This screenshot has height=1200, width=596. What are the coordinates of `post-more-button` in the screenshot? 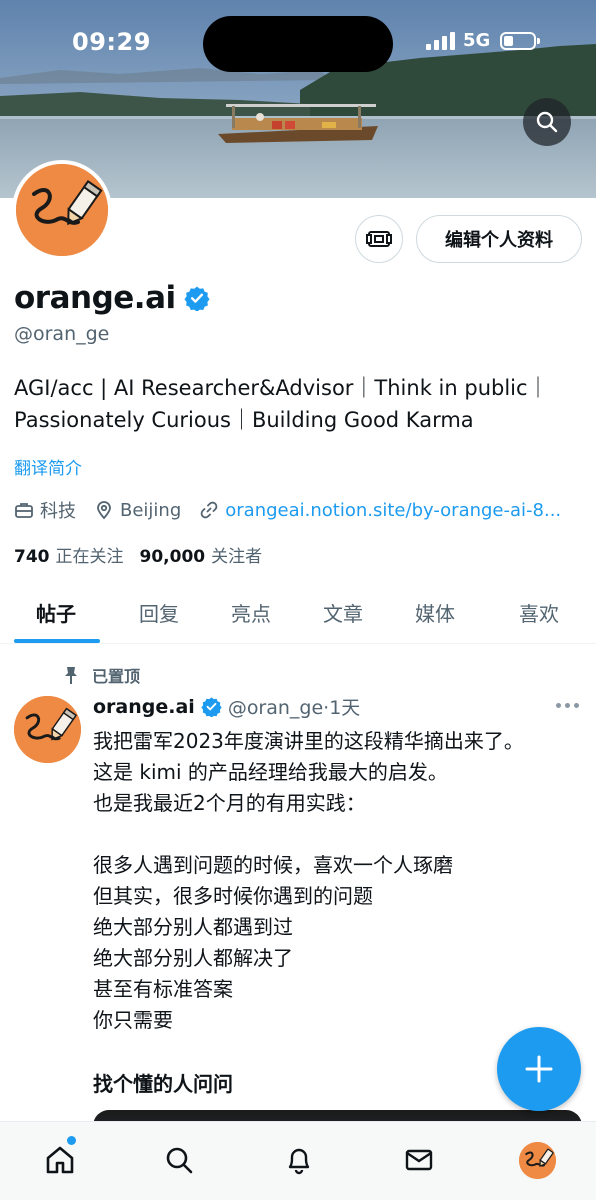 It's located at (567, 705).